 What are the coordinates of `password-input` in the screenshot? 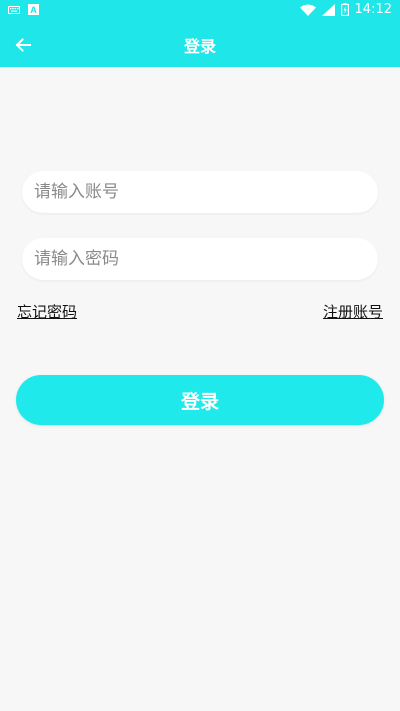 It's located at (200, 259).